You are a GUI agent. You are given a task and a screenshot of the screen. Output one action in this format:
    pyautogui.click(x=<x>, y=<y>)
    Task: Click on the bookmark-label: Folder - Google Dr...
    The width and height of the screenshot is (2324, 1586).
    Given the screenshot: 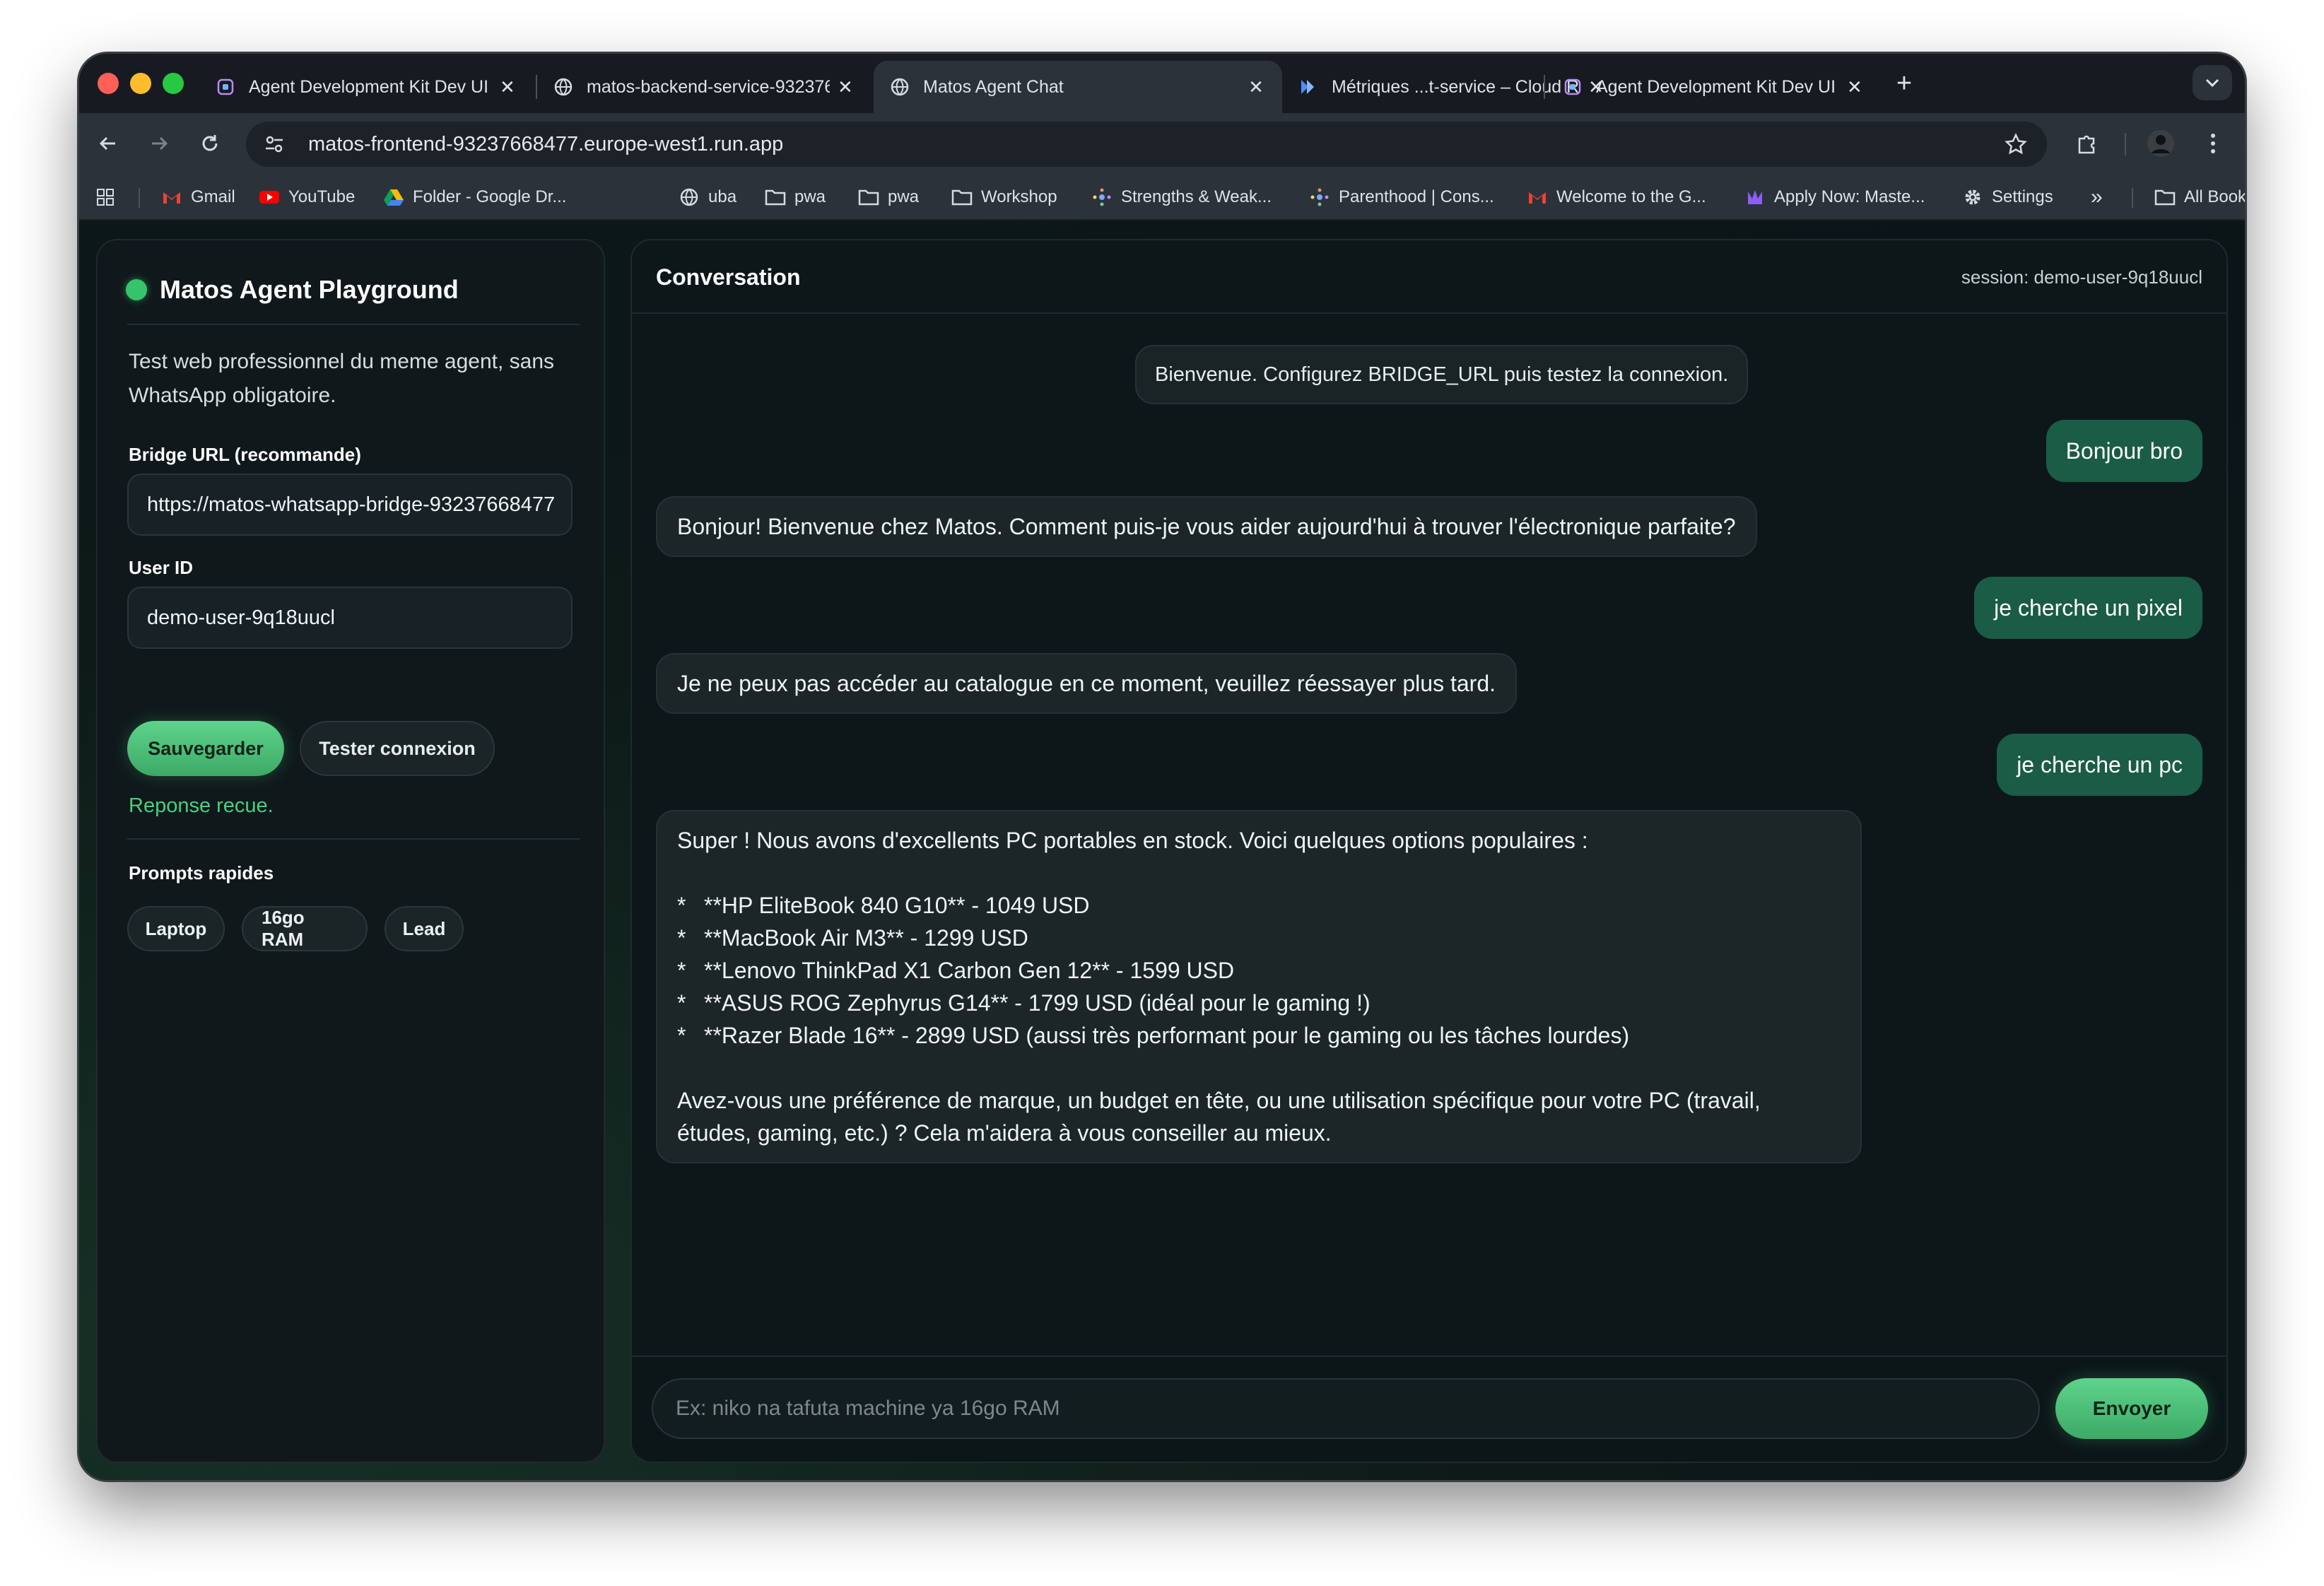 What is the action you would take?
    pyautogui.click(x=490, y=196)
    